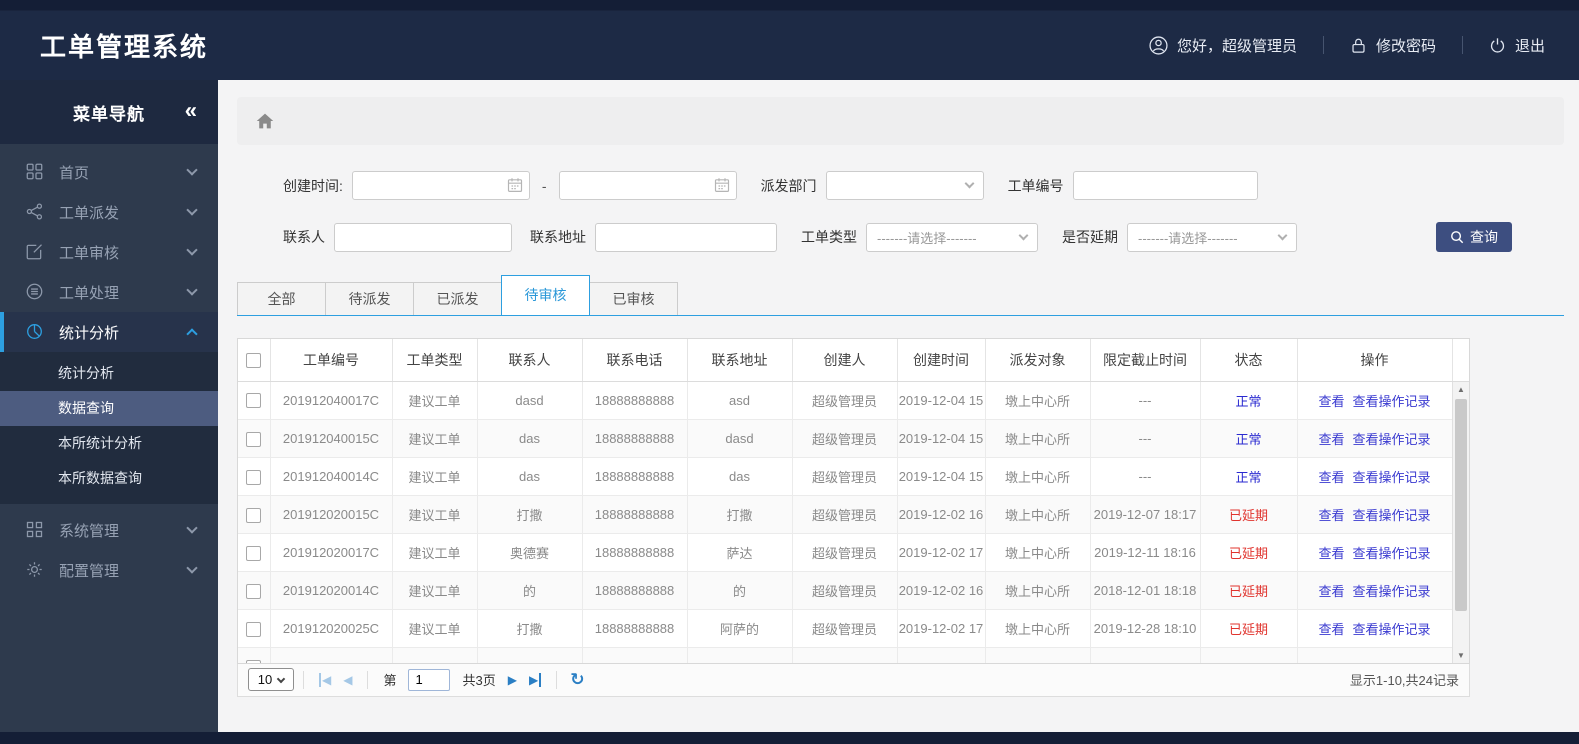  I want to click on sidebar-subitem-data-query: 数据查询, so click(109, 408).